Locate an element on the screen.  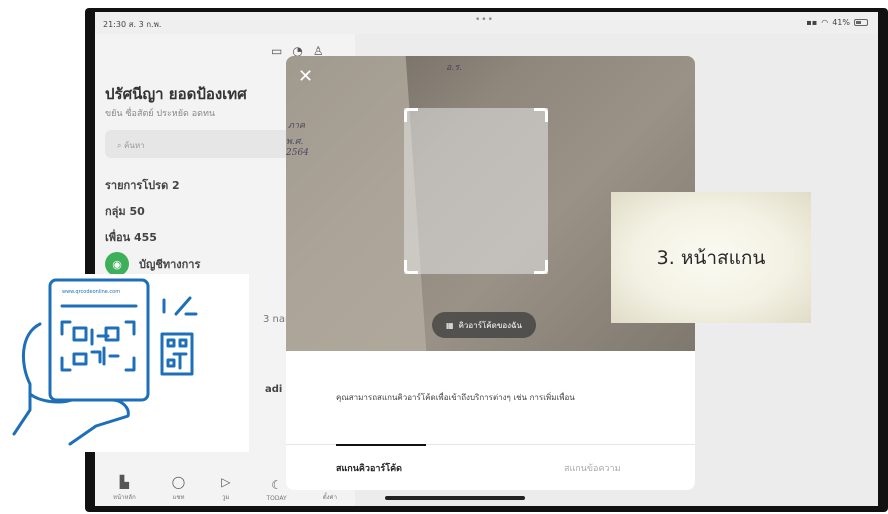
nav-chat: ◯ แชท is located at coordinates (178, 488).